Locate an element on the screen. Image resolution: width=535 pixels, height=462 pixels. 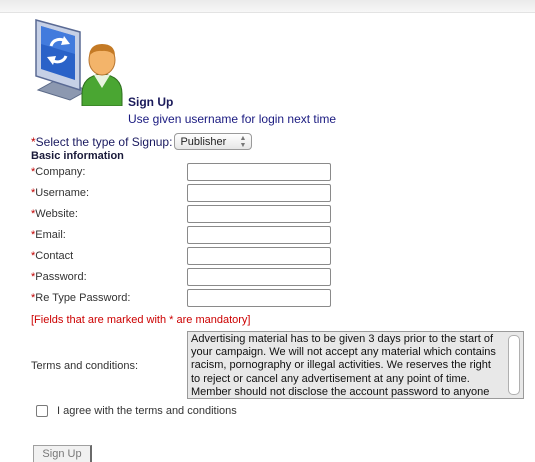
contact-label-text: Contact is located at coordinates (54, 256).